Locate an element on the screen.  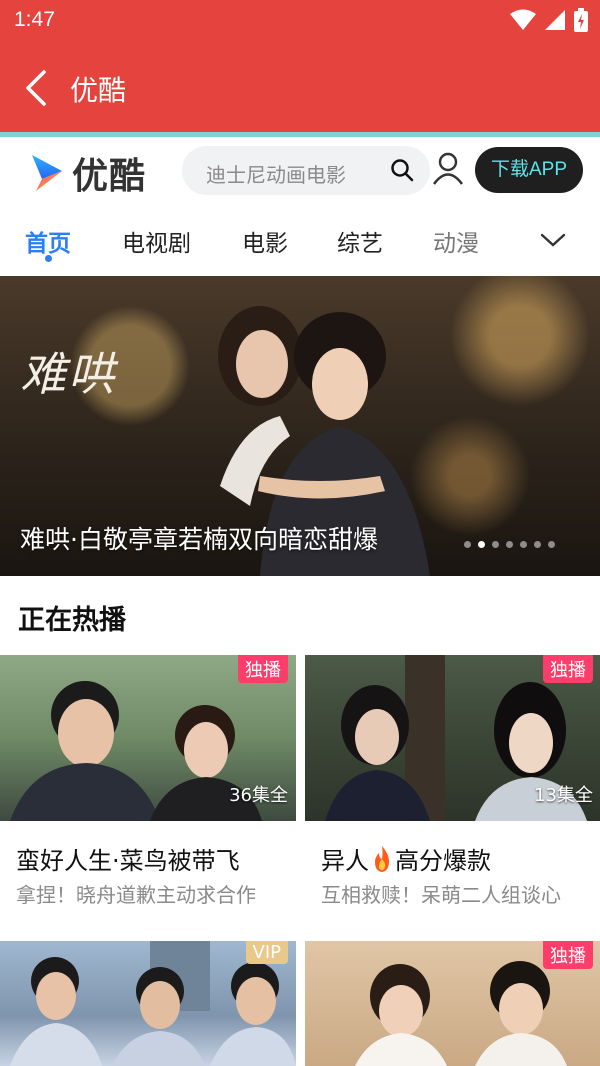
video-card: 独播 is located at coordinates (452, 1003).